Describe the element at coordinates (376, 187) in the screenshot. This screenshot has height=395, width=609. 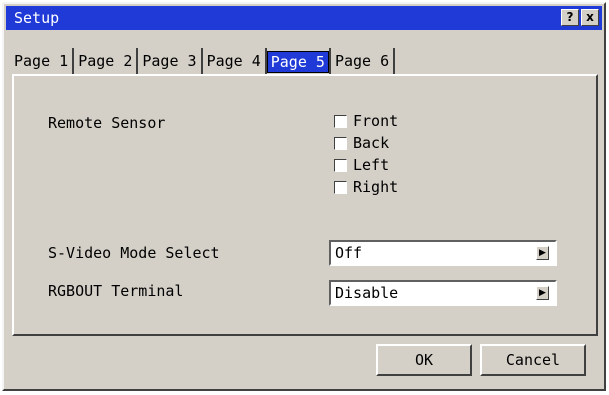
I see `checkbox-label: Right` at that location.